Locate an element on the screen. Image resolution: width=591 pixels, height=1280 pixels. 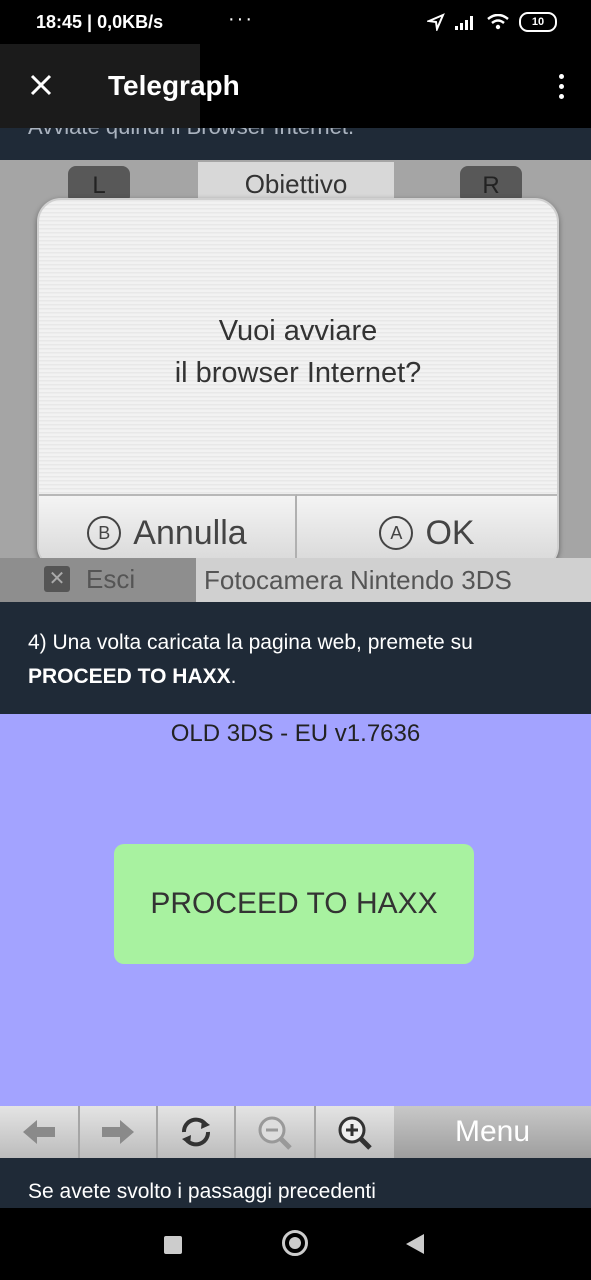
status-time-speed: 18:45 | 0,0KB/s is located at coordinates (100, 22).